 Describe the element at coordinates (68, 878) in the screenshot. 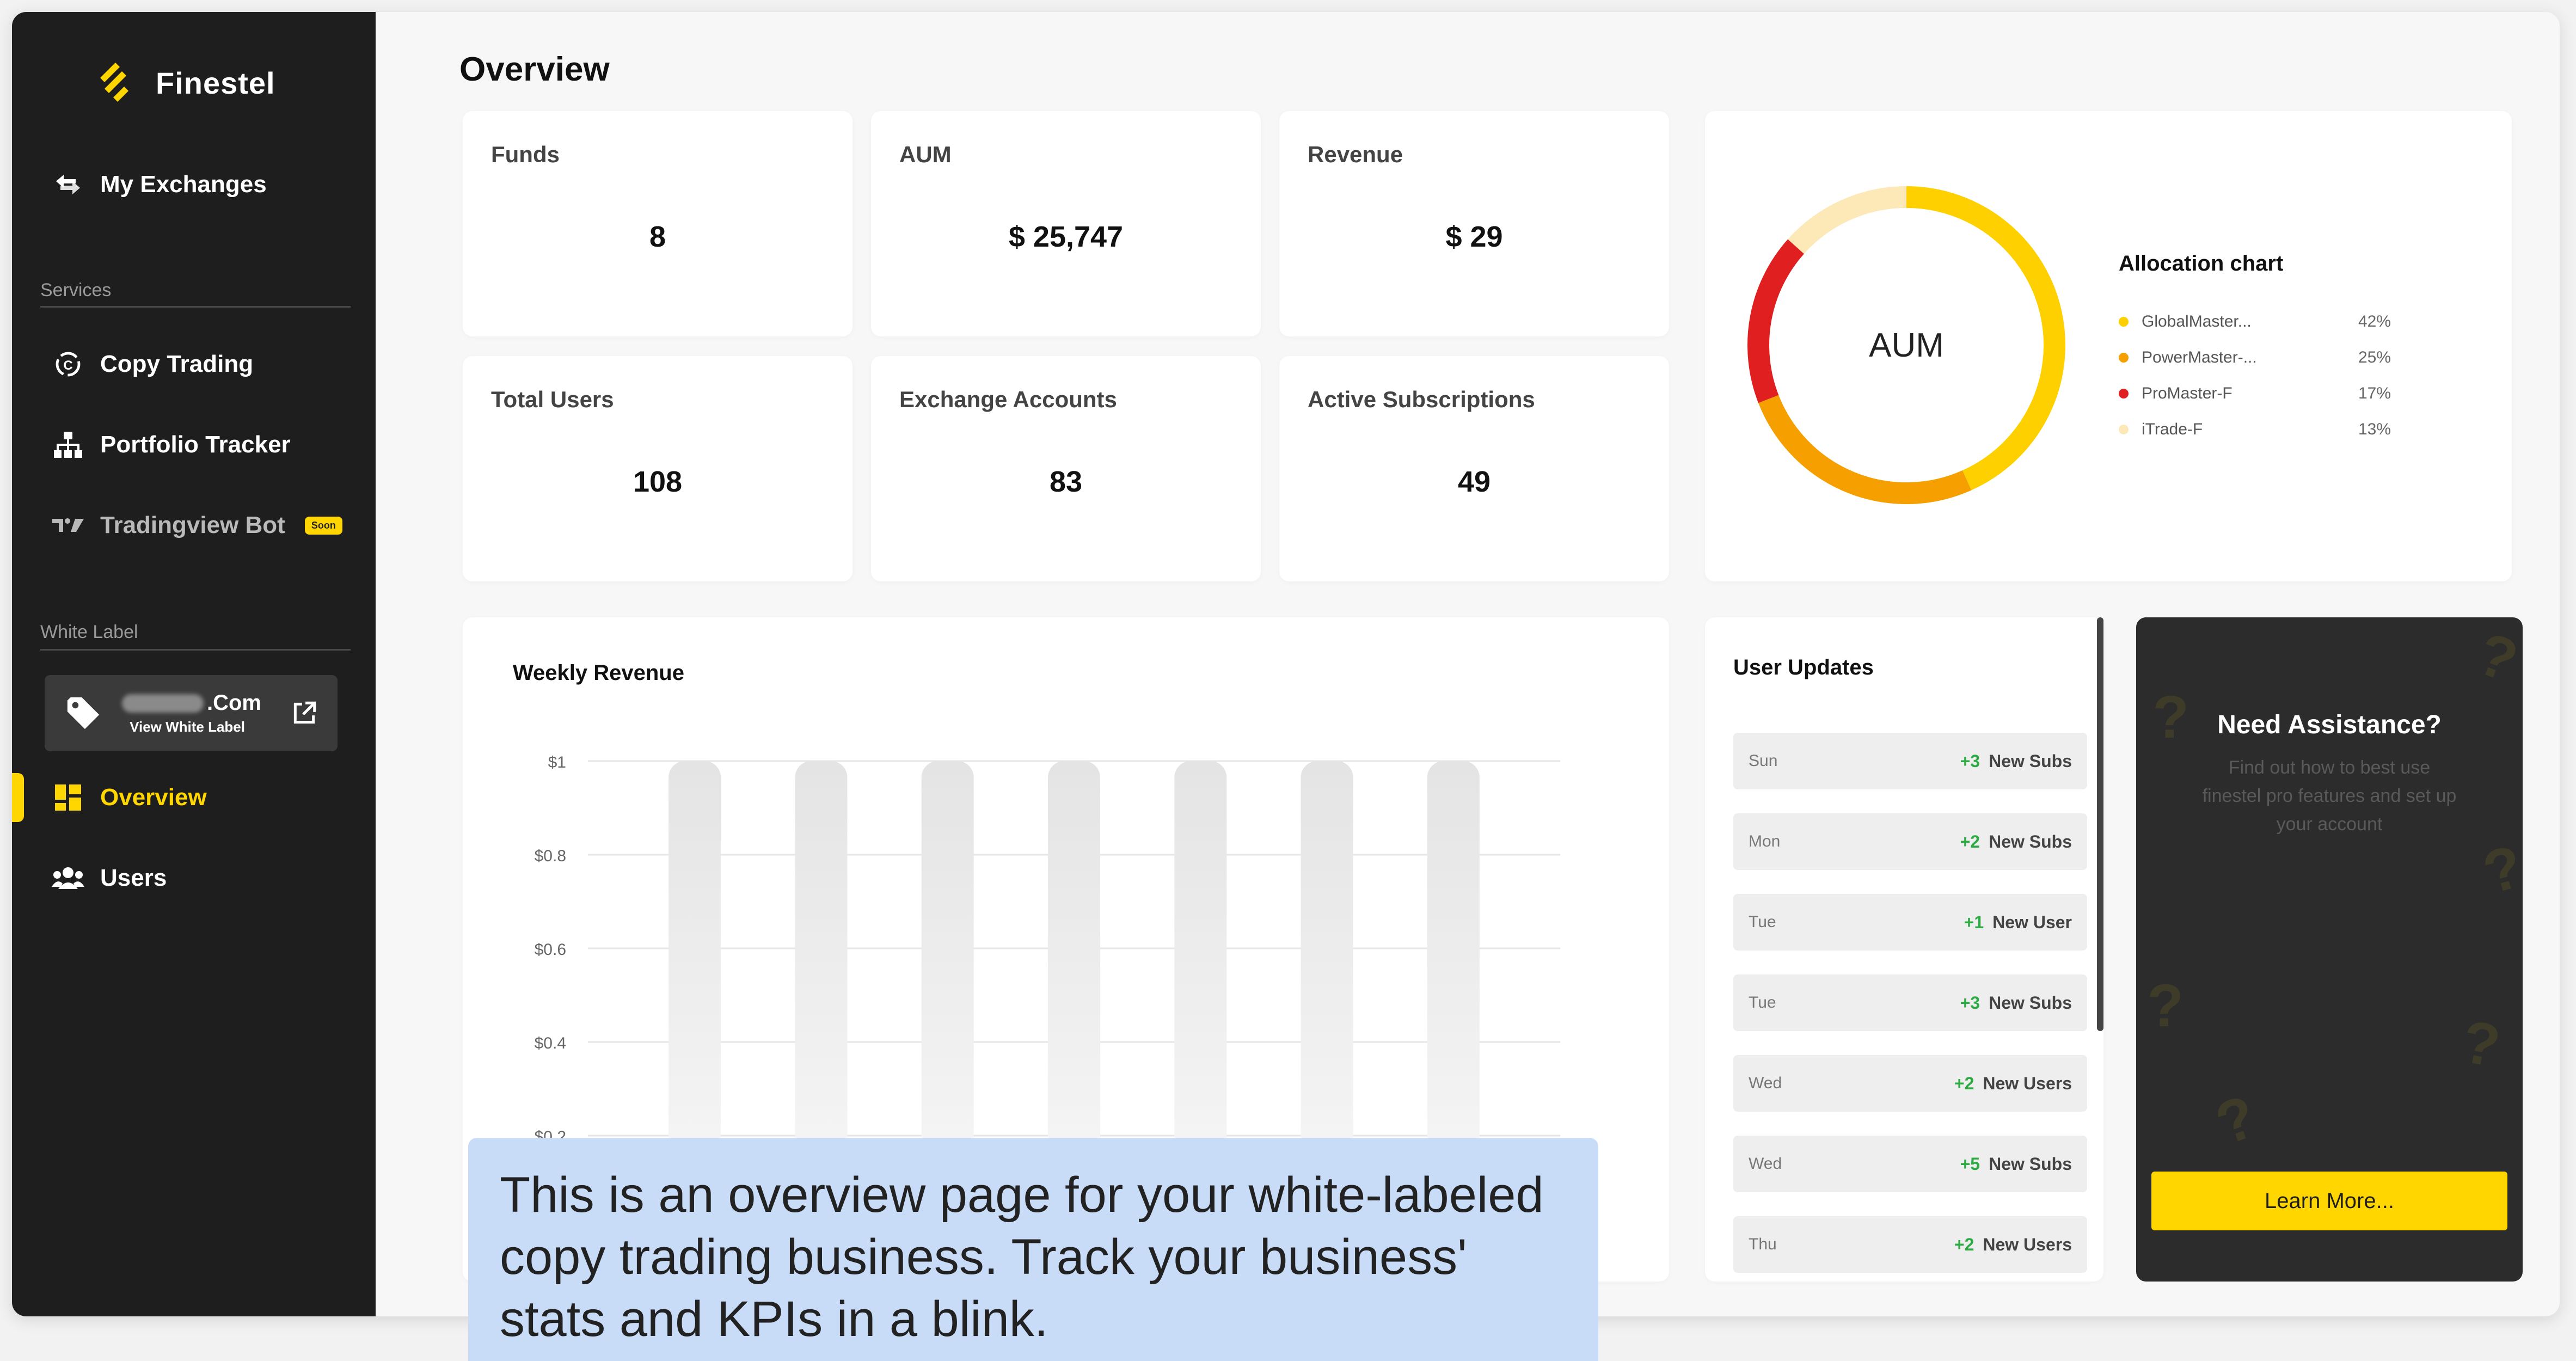

I see `users-icon` at that location.